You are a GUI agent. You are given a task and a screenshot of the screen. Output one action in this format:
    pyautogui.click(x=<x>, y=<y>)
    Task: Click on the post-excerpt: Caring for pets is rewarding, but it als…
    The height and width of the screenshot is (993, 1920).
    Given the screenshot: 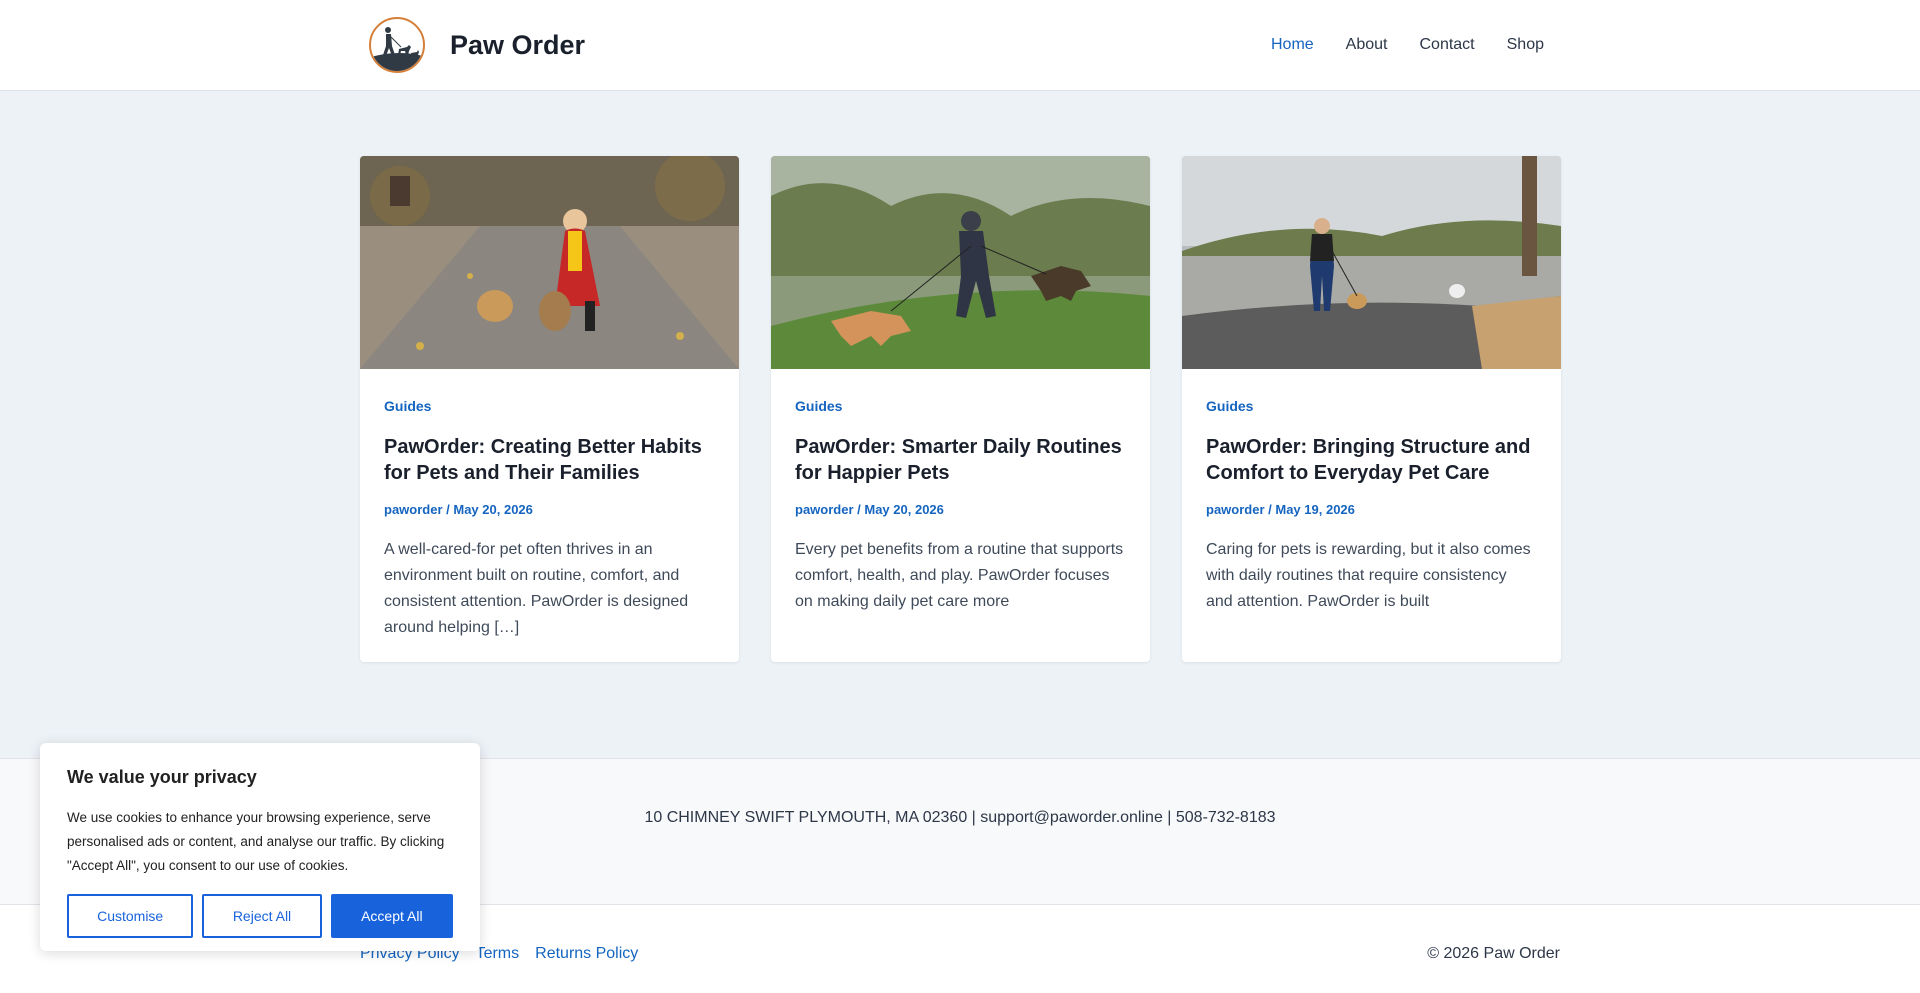 What is the action you would take?
    pyautogui.click(x=1368, y=575)
    